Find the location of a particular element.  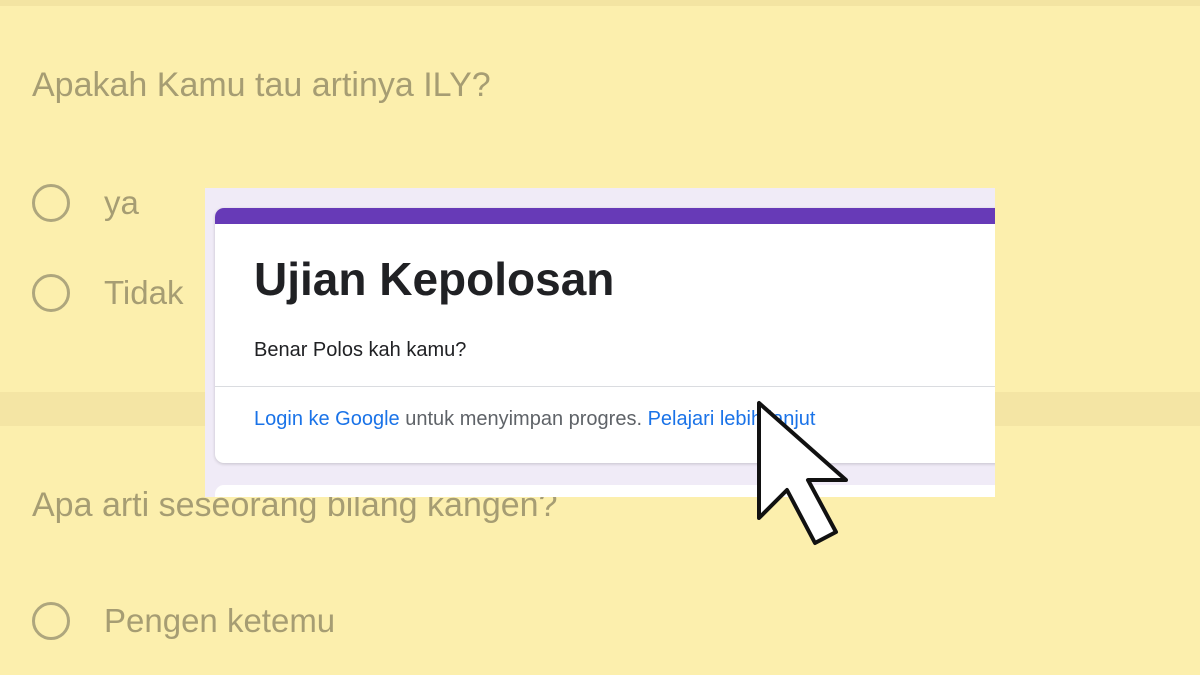

option-pengen-ketemu: Pengen ketemu is located at coordinates (183, 621).